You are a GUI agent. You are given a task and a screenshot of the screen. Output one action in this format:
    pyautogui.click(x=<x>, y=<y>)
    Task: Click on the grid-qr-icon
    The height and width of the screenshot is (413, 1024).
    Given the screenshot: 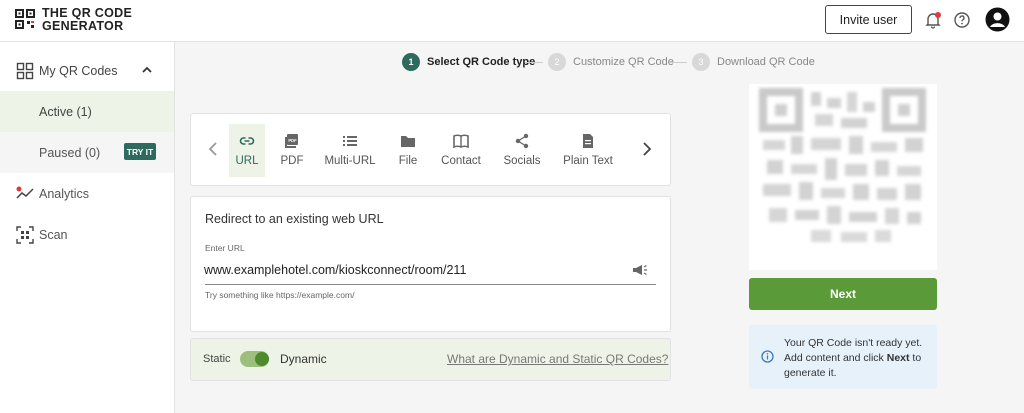 What is the action you would take?
    pyautogui.click(x=25, y=71)
    